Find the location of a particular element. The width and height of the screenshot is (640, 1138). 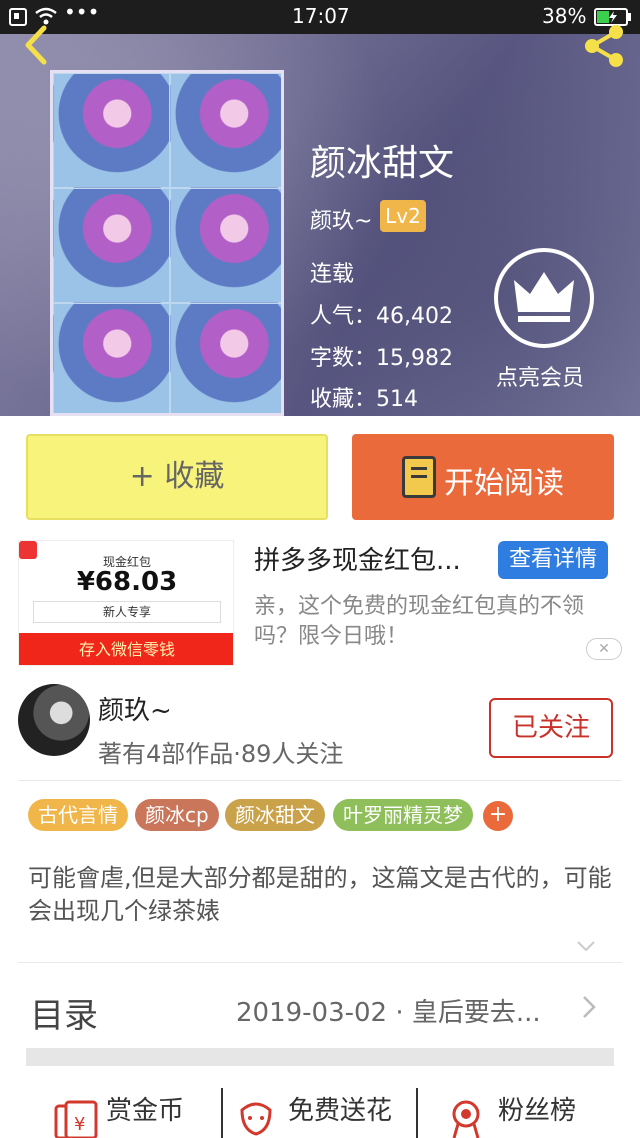

vip-button is located at coordinates (544, 298).